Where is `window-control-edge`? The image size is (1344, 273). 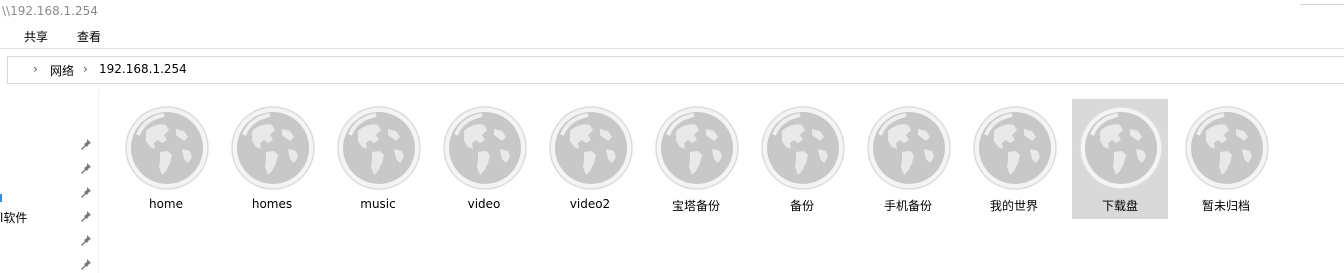
window-control-edge is located at coordinates (1322, 2).